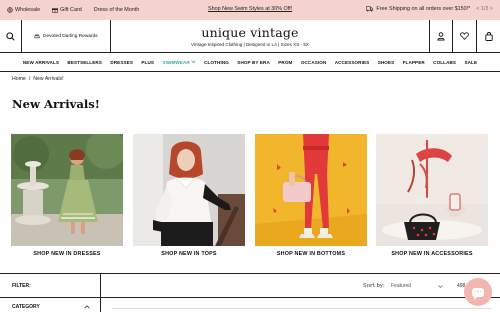  Describe the element at coordinates (401, 286) in the screenshot. I see `sort-value: Featured` at that location.